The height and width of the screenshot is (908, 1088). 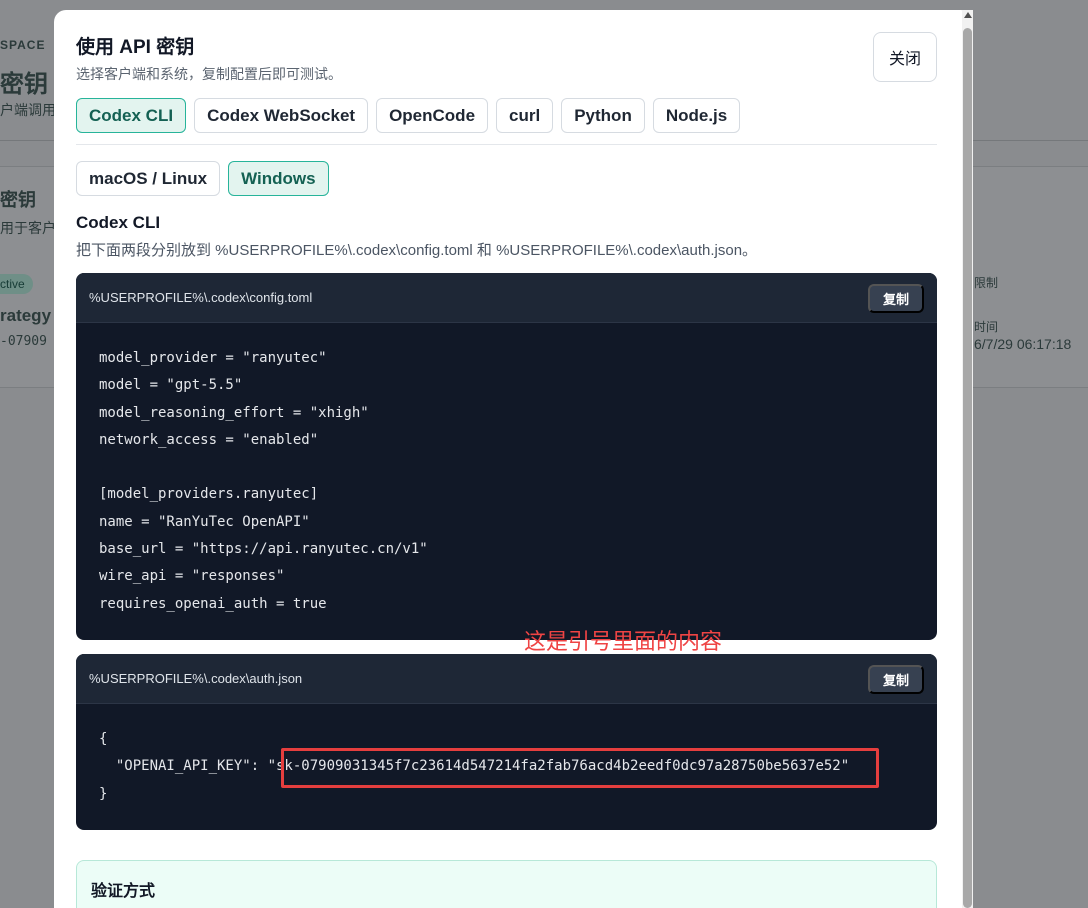 What do you see at coordinates (26, 315) in the screenshot?
I see `strategy-text: rategy` at bounding box center [26, 315].